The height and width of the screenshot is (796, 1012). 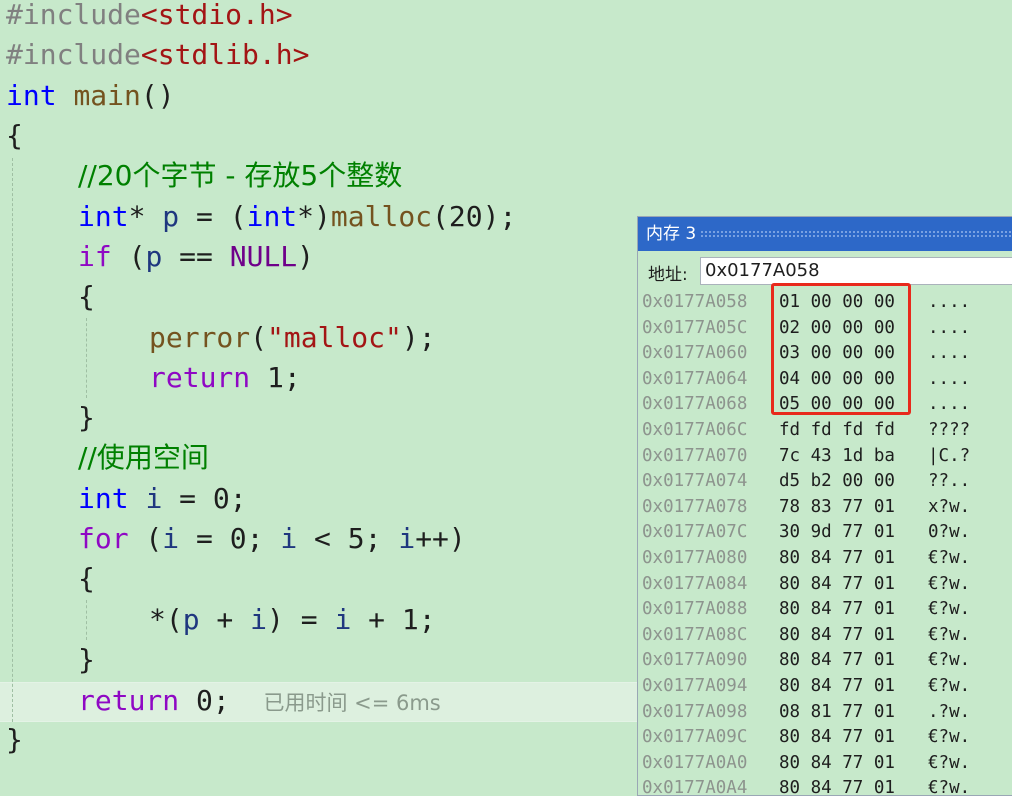 What do you see at coordinates (314, 216) in the screenshot?
I see `code-punct: *)` at bounding box center [314, 216].